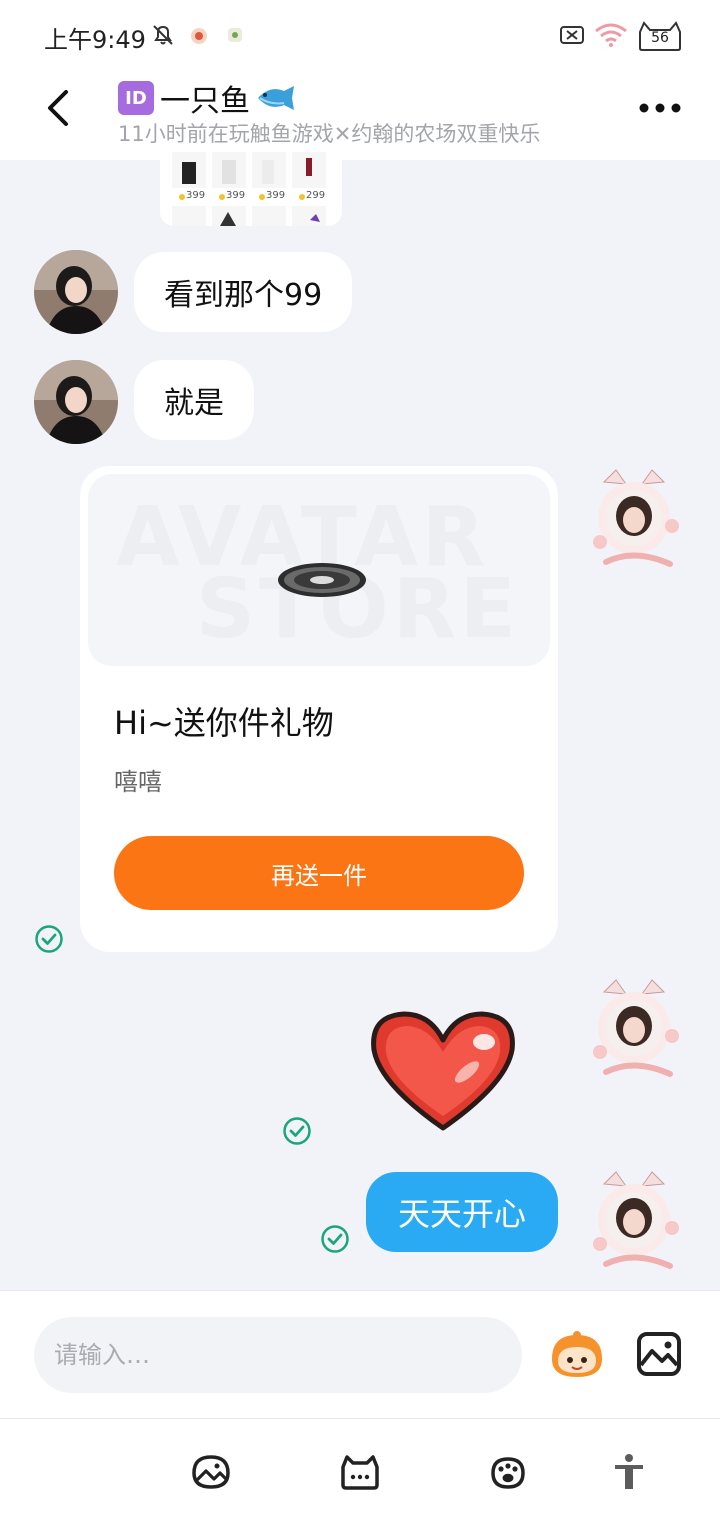 The width and height of the screenshot is (720, 1521). Describe the element at coordinates (572, 35) in the screenshot. I see `no-sim-icon` at that location.